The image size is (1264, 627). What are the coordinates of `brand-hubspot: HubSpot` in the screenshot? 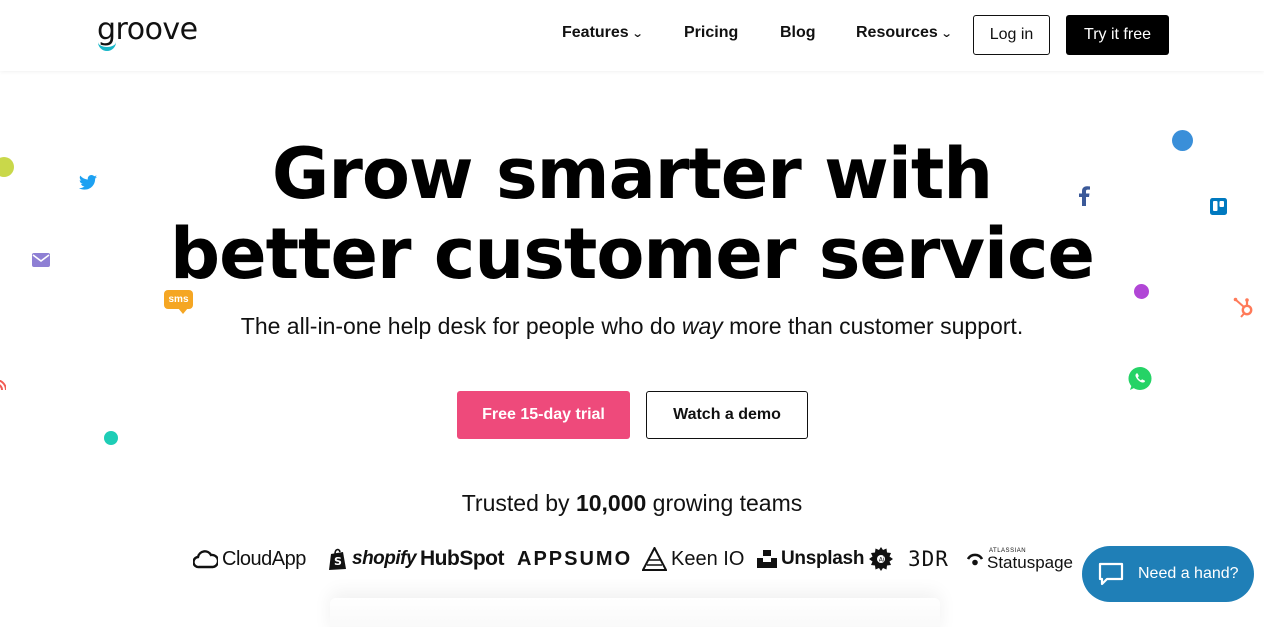 It's located at (462, 559).